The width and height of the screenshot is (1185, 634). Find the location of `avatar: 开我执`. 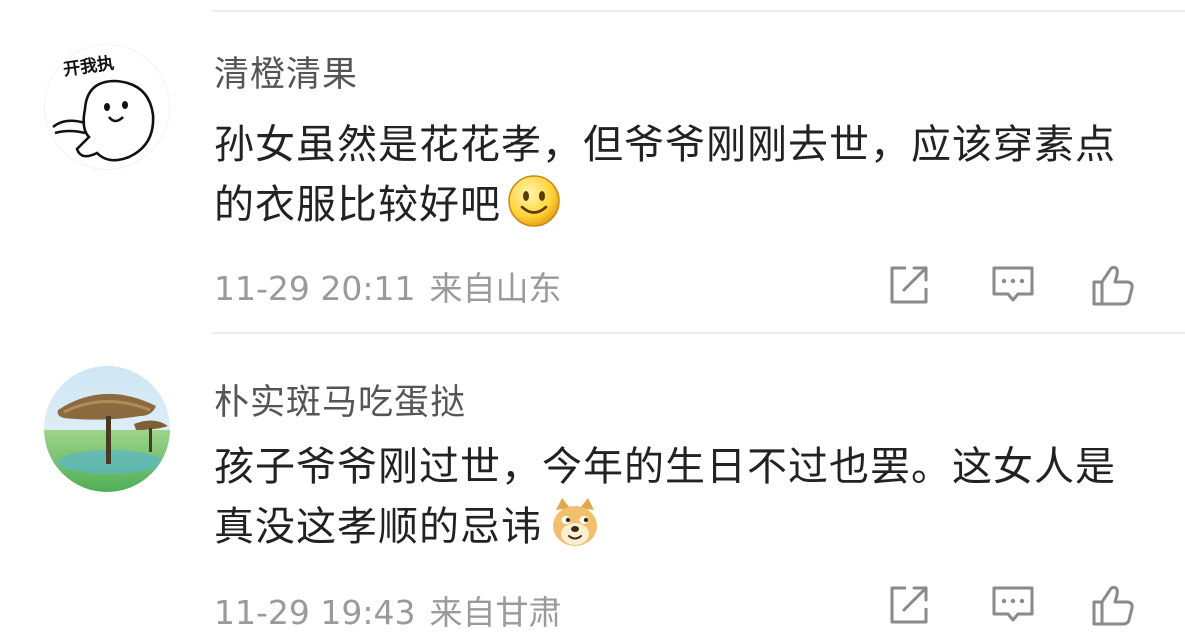

avatar: 开我执 is located at coordinates (107, 107).